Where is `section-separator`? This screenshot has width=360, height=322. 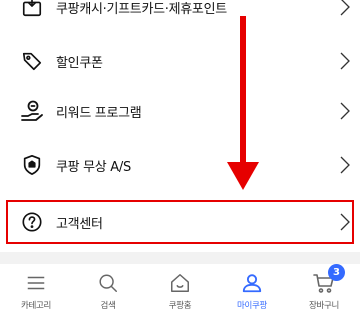 section-separator is located at coordinates (180, 258).